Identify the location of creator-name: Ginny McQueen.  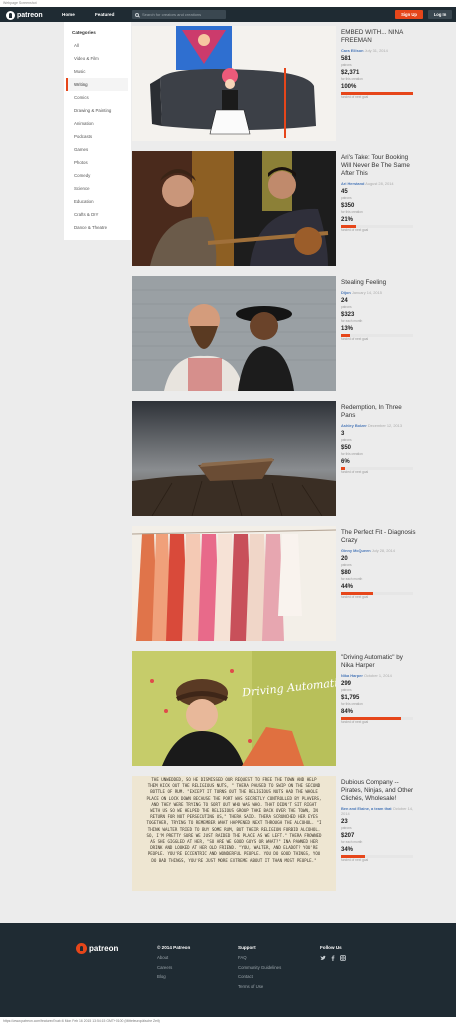
(356, 550).